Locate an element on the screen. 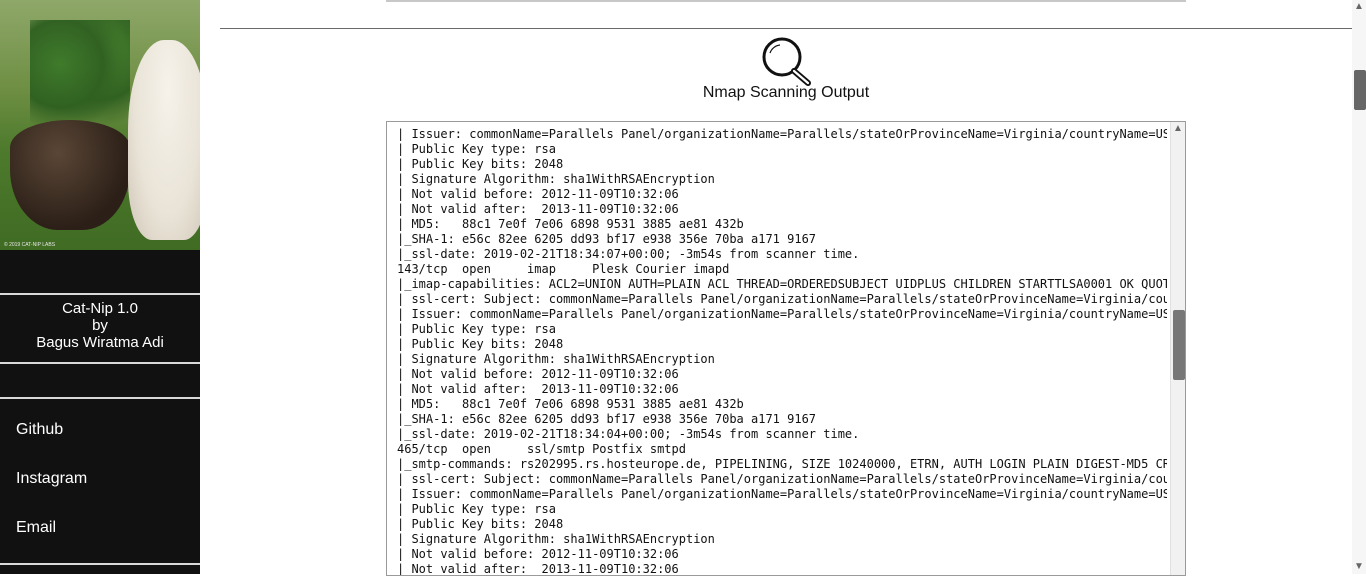 The height and width of the screenshot is (576, 1366). output-scroll-thumb is located at coordinates (1179, 345).